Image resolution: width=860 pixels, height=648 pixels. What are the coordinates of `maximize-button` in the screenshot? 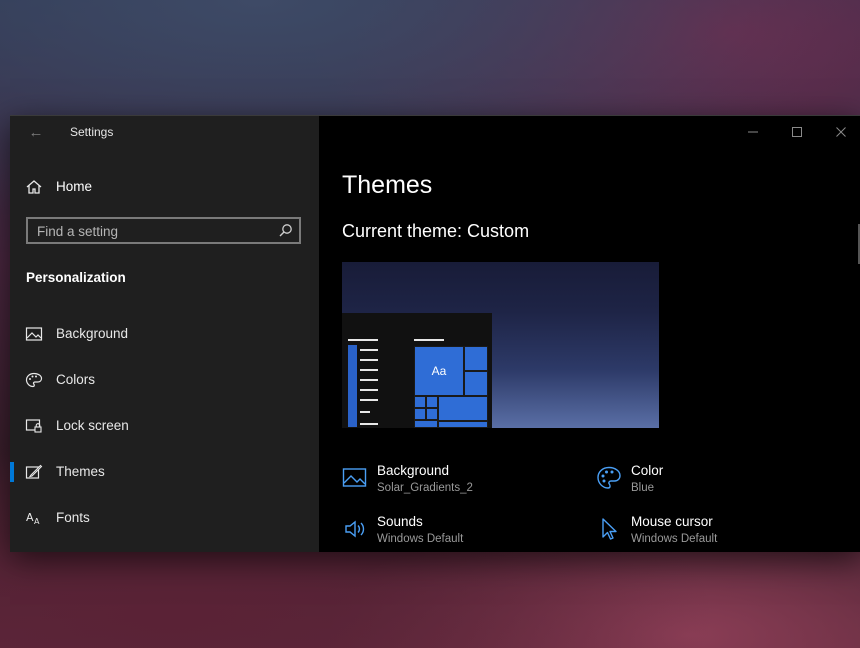 It's located at (797, 132).